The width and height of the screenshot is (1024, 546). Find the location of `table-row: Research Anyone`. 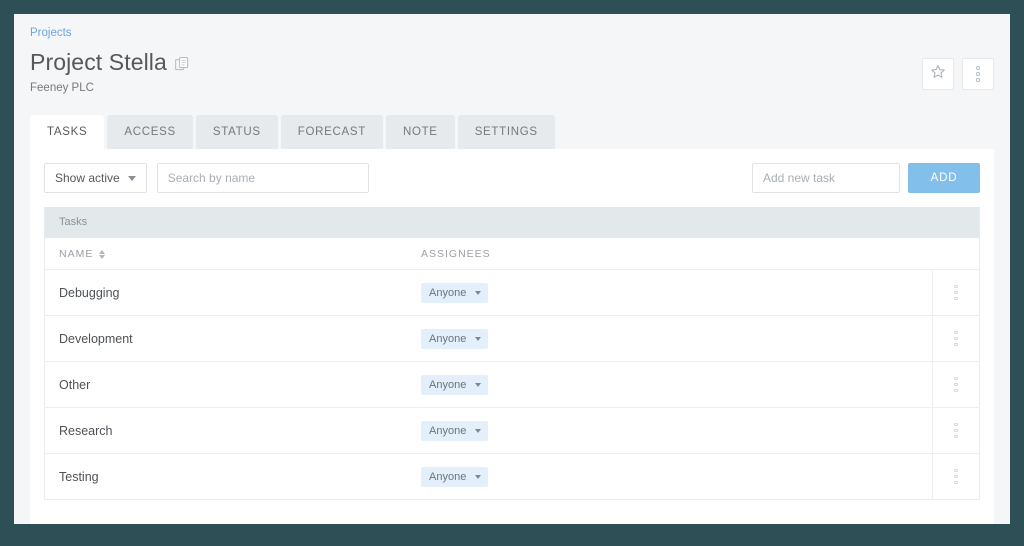

table-row: Research Anyone is located at coordinates (512, 431).